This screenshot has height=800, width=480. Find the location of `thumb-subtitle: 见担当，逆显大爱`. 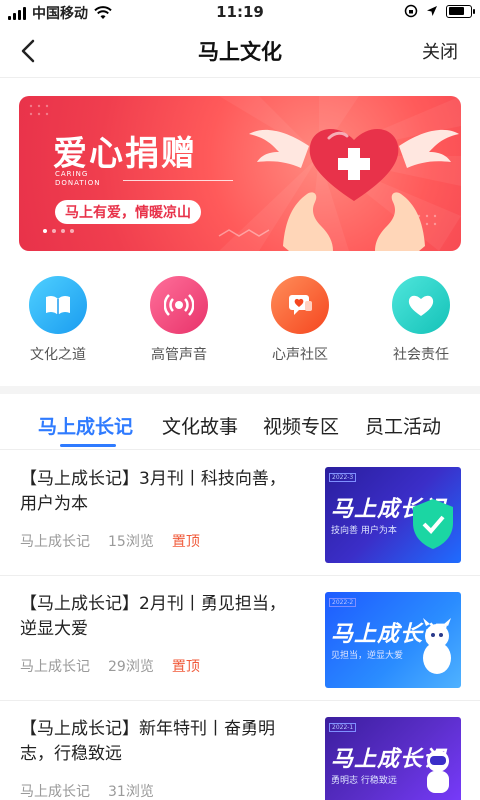

thumb-subtitle: 见担当，逆显大爱 is located at coordinates (367, 656).